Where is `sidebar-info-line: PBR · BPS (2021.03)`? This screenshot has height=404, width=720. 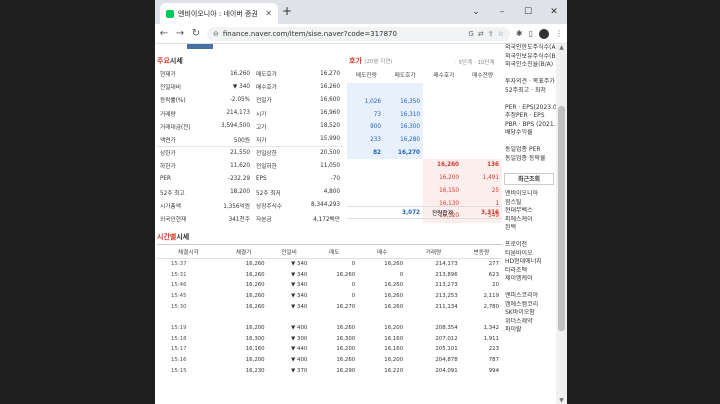 sidebar-info-line: PBR · BPS (2021.03) is located at coordinates (529, 125).